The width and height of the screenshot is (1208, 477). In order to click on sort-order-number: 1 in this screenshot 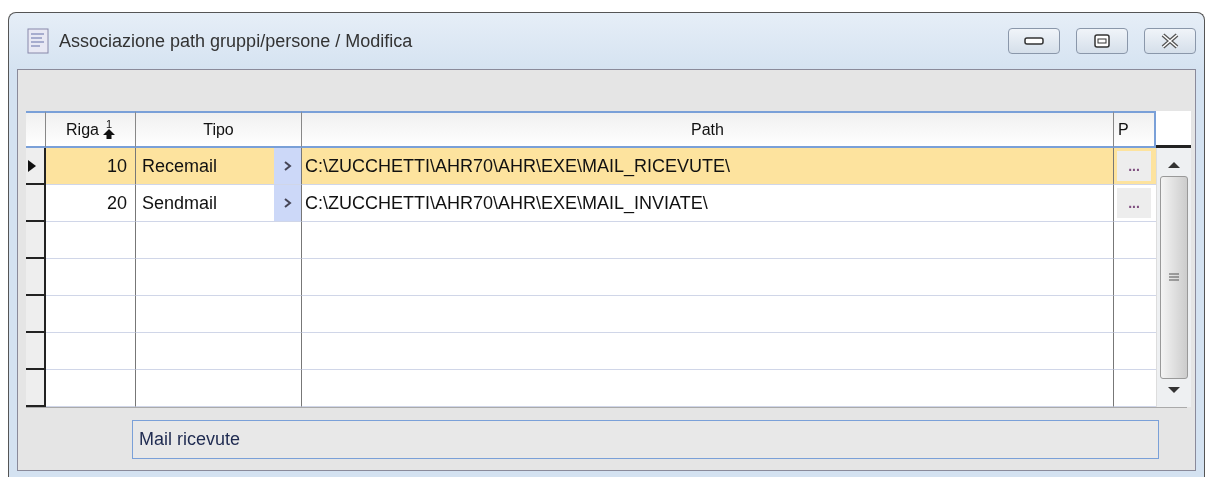, I will do `click(108, 124)`.